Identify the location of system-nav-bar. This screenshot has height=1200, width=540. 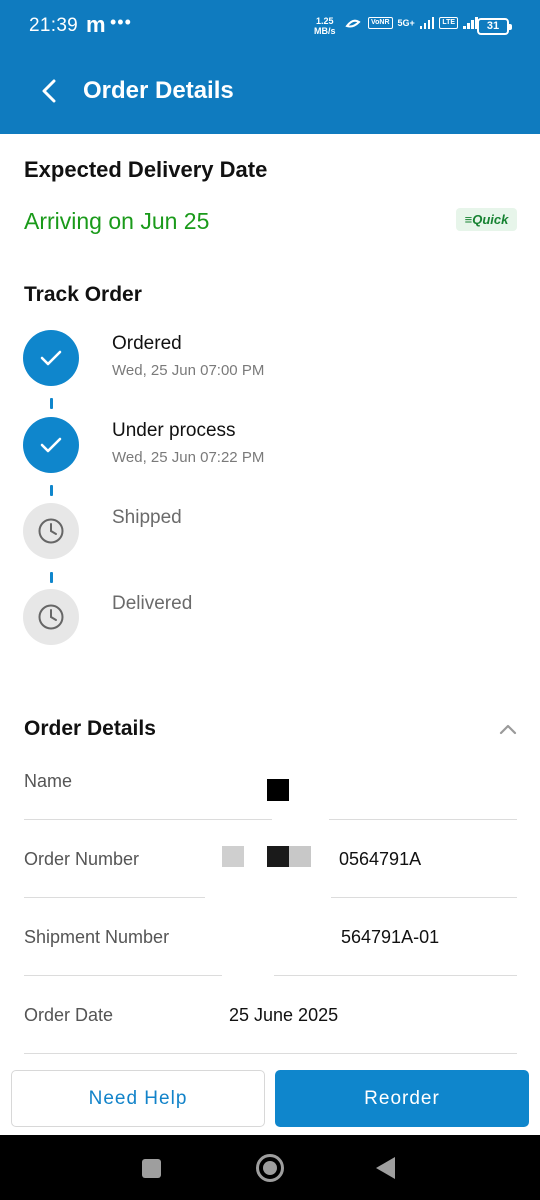
(270, 1167).